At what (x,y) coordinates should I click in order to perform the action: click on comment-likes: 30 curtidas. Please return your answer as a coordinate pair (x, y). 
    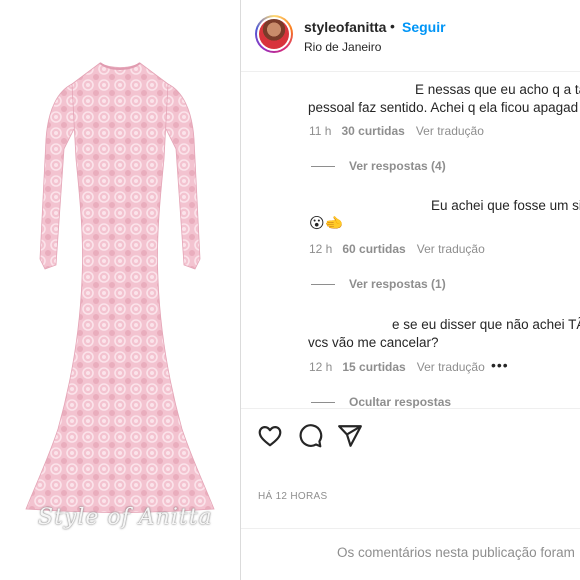
    Looking at the image, I should click on (372, 131).